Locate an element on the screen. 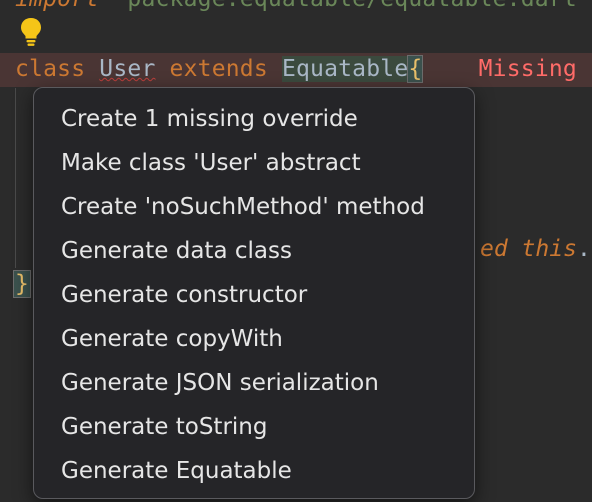 Image resolution: width=592 pixels, height=502 pixels. menu-item-generate-equatable: Generate Equatable is located at coordinates (176, 471).